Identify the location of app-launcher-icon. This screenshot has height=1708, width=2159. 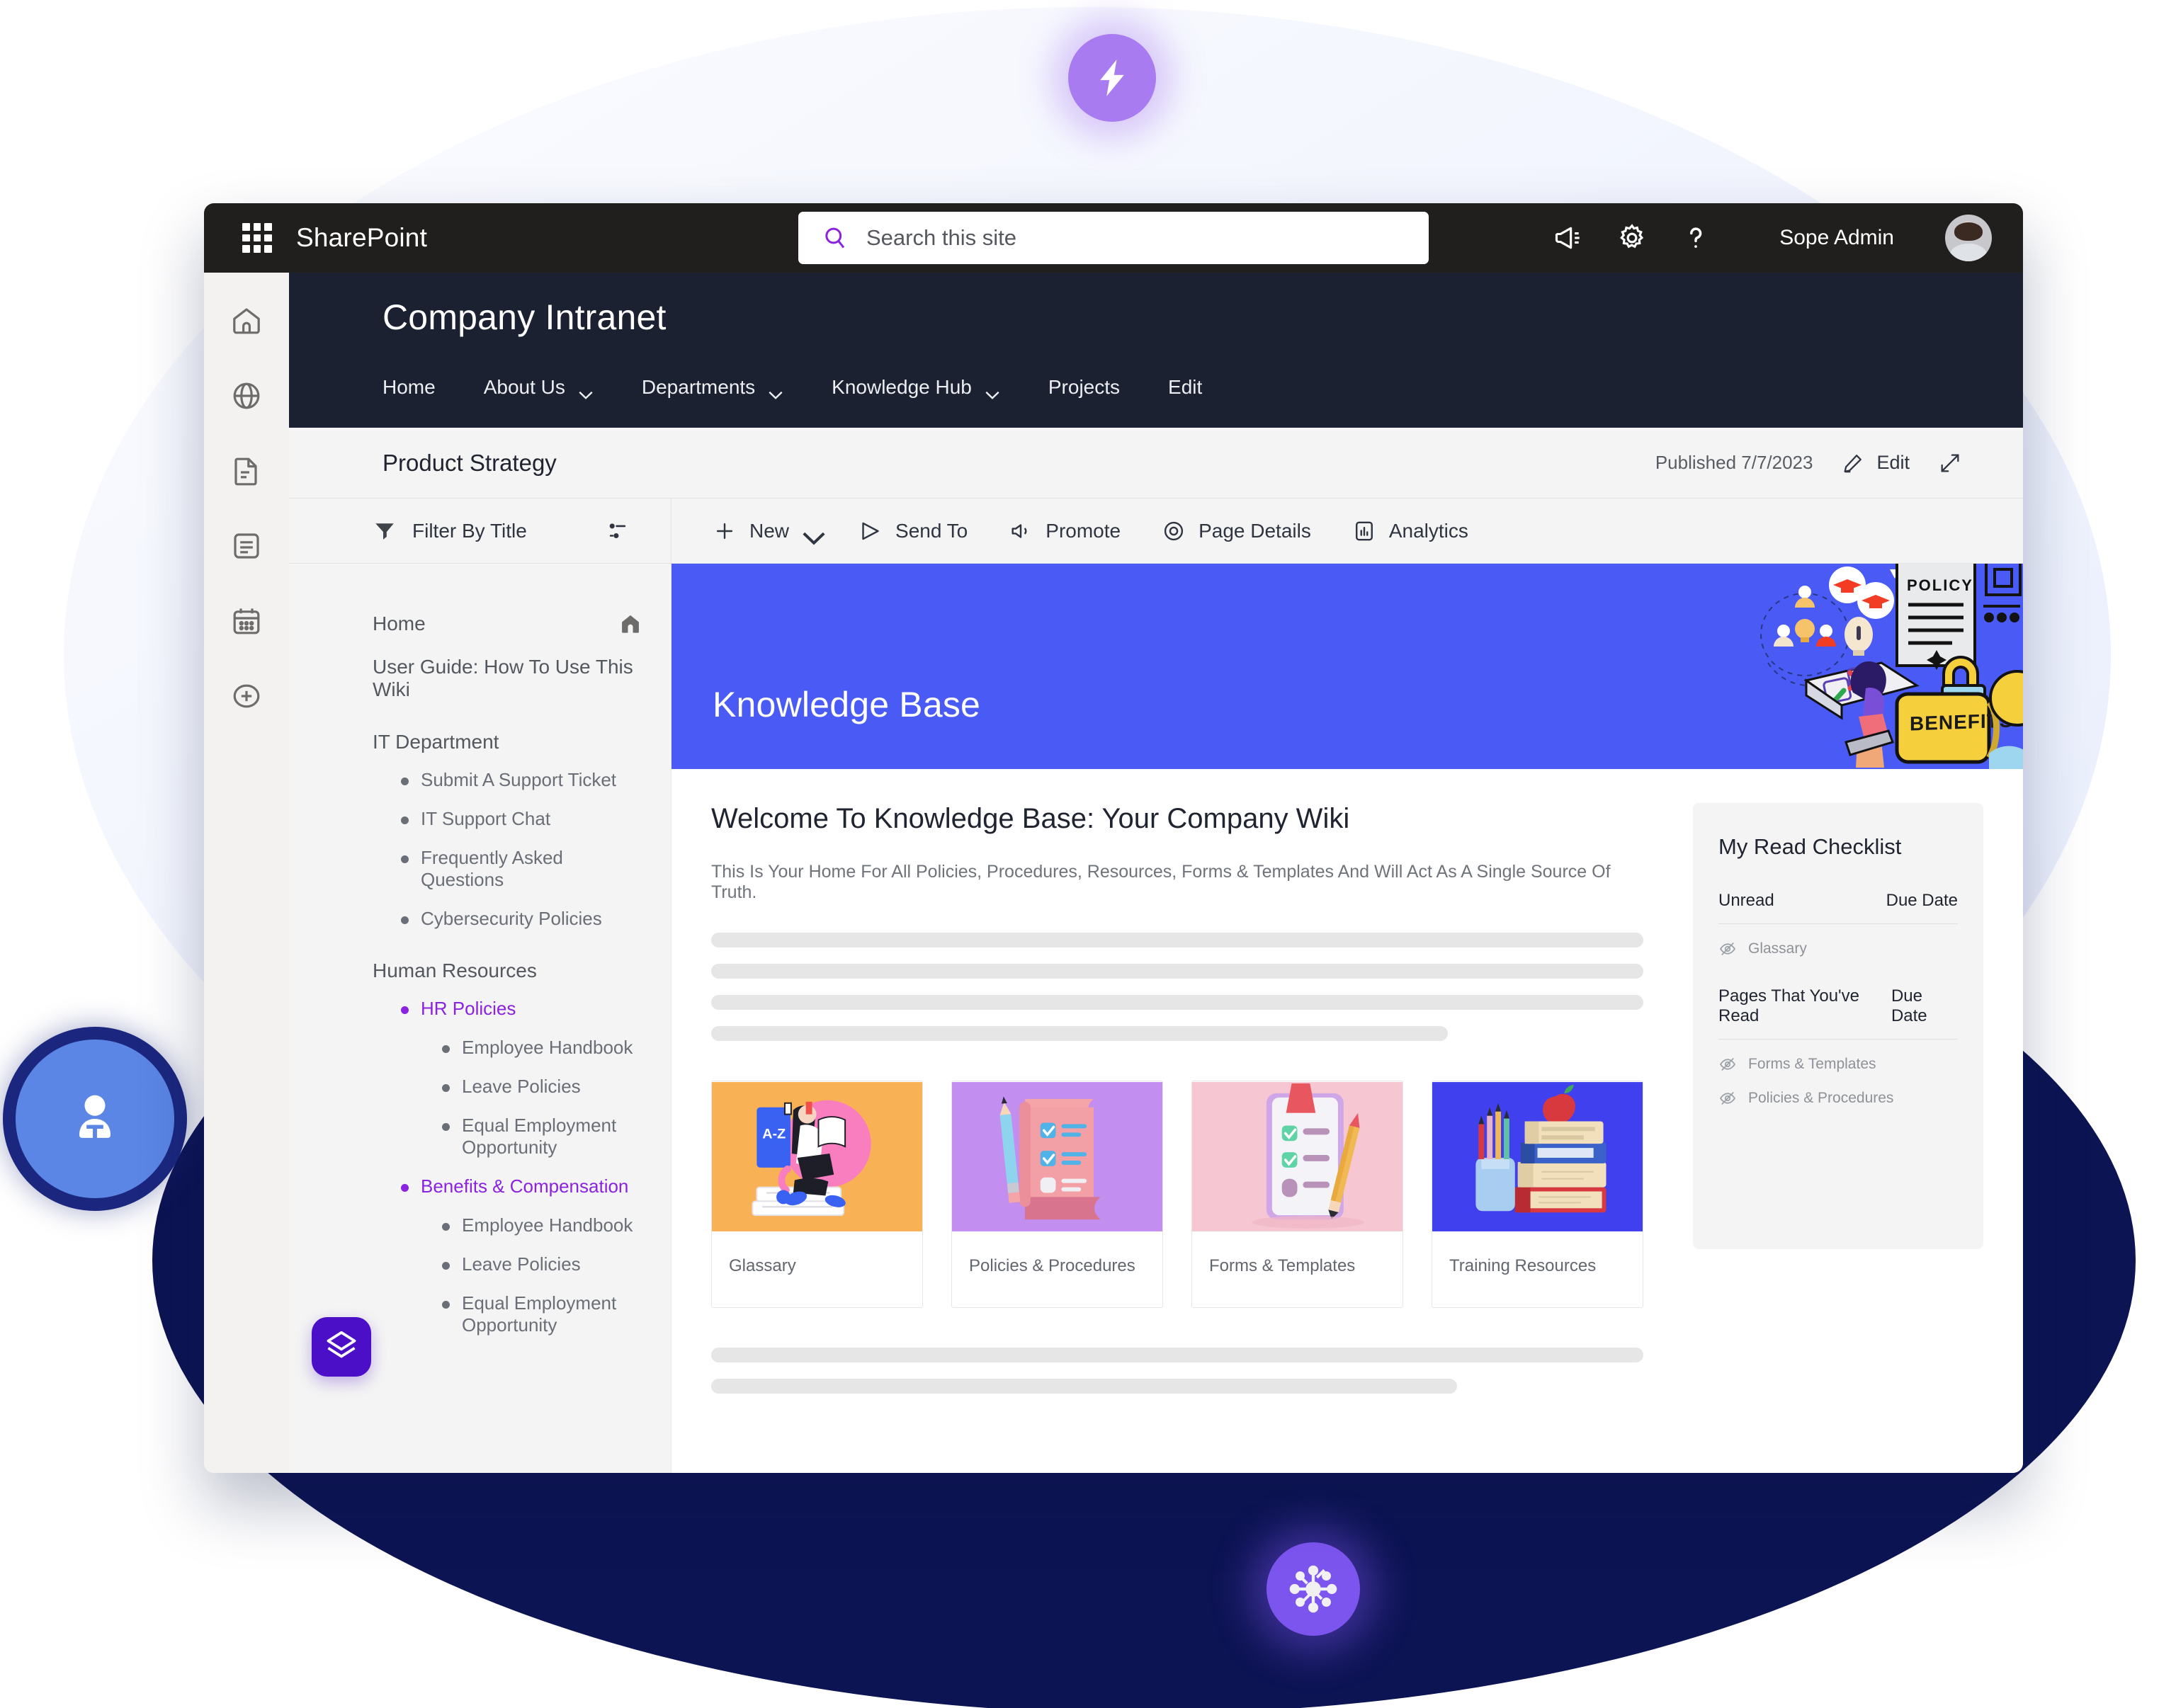
(257, 238).